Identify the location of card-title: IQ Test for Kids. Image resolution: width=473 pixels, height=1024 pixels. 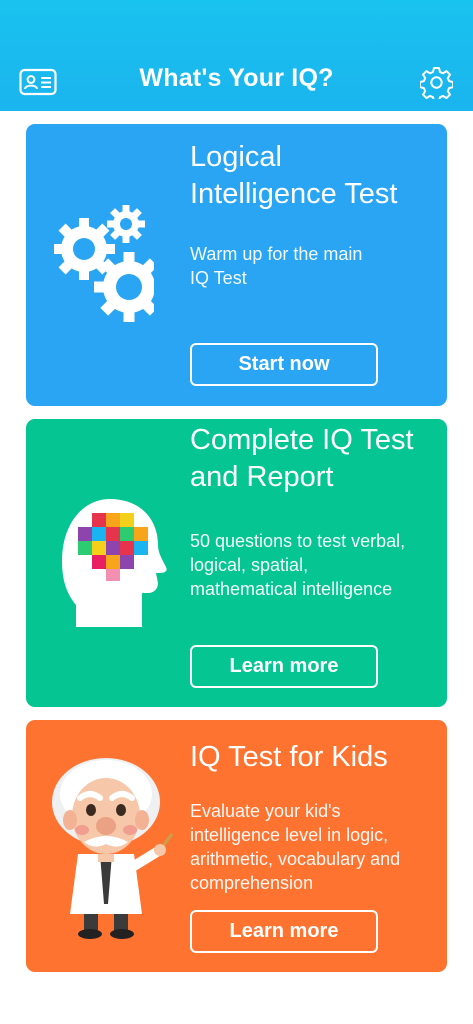
(289, 757).